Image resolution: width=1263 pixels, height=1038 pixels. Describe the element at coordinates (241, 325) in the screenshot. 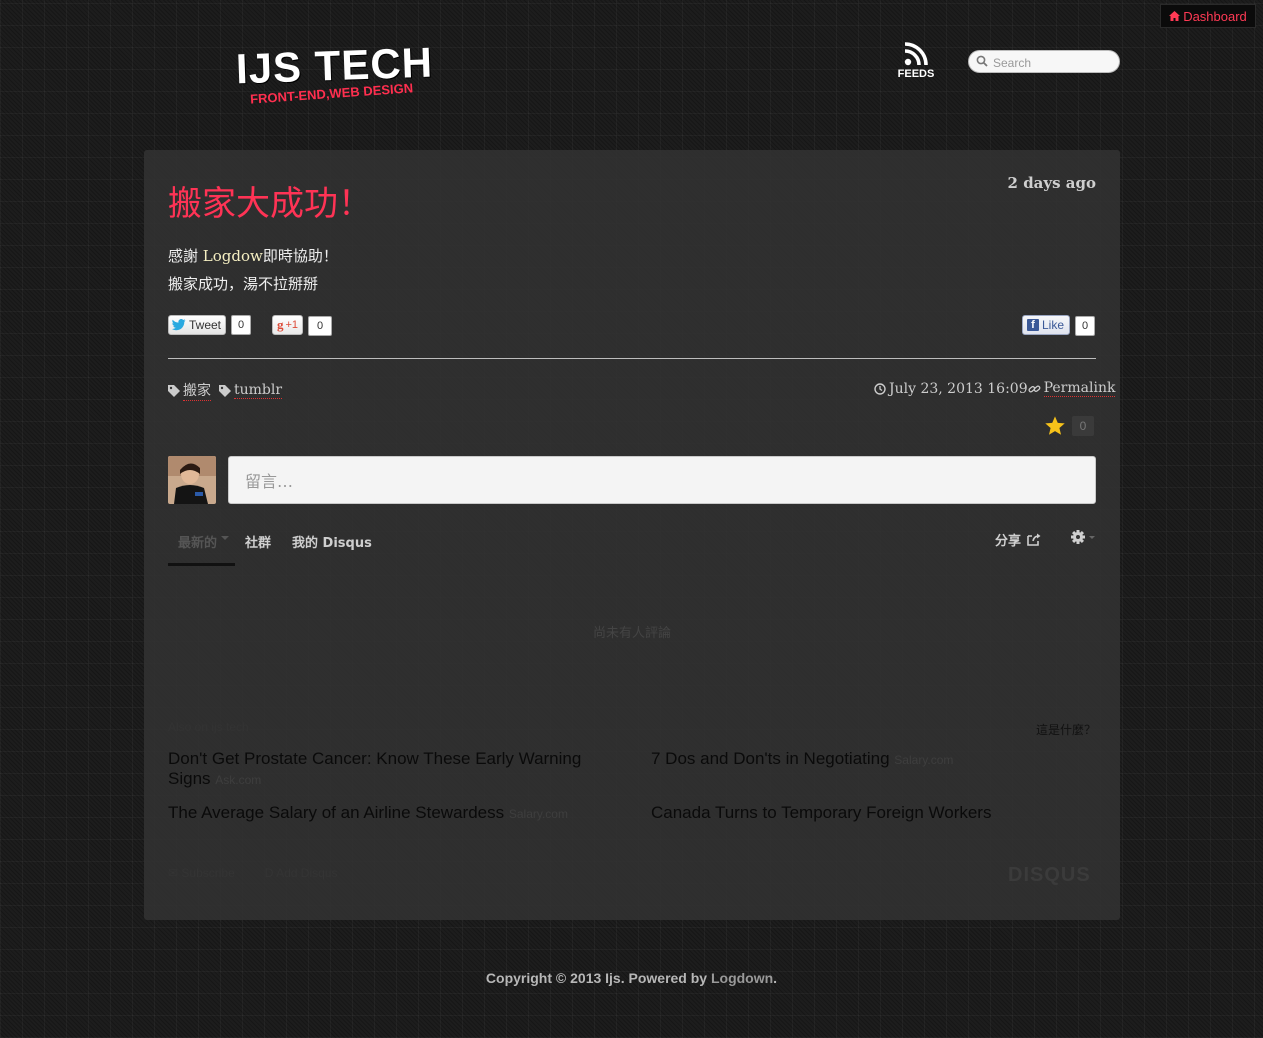

I see `tweet-count: 0` at that location.